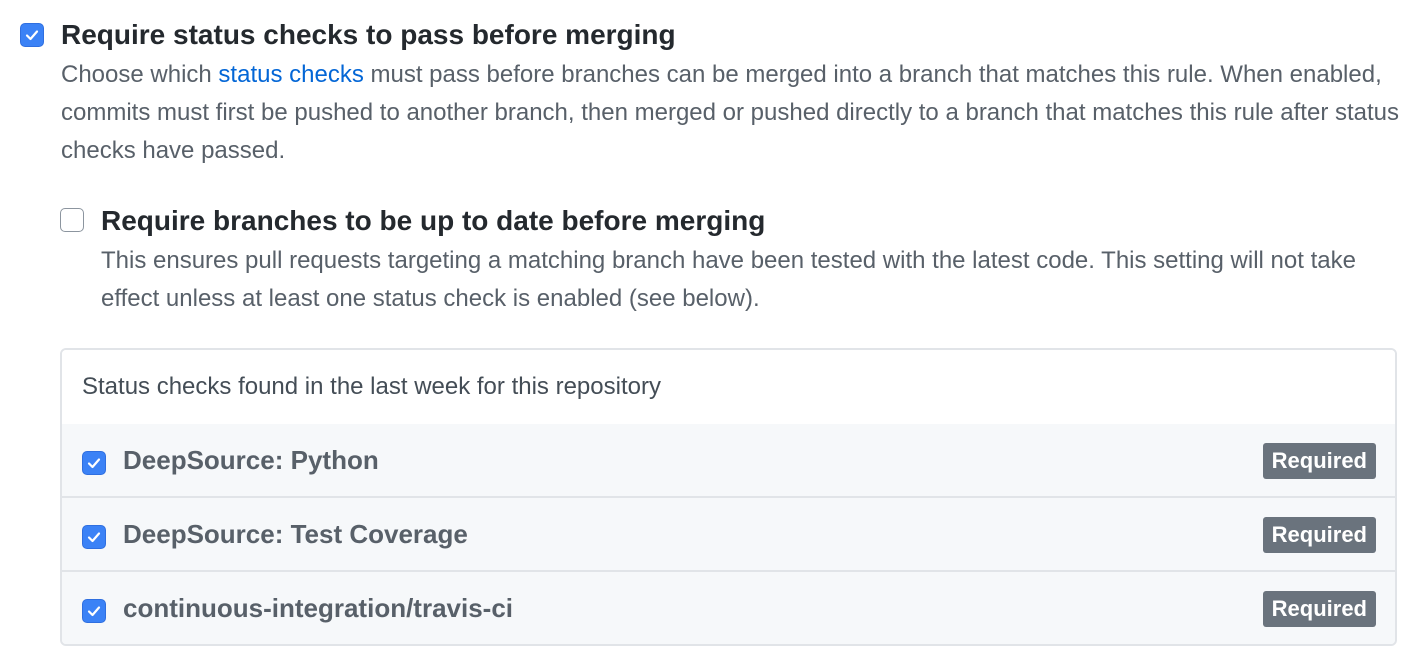 The image size is (1424, 668). I want to click on require-up-to-date-checkbox, so click(72, 220).